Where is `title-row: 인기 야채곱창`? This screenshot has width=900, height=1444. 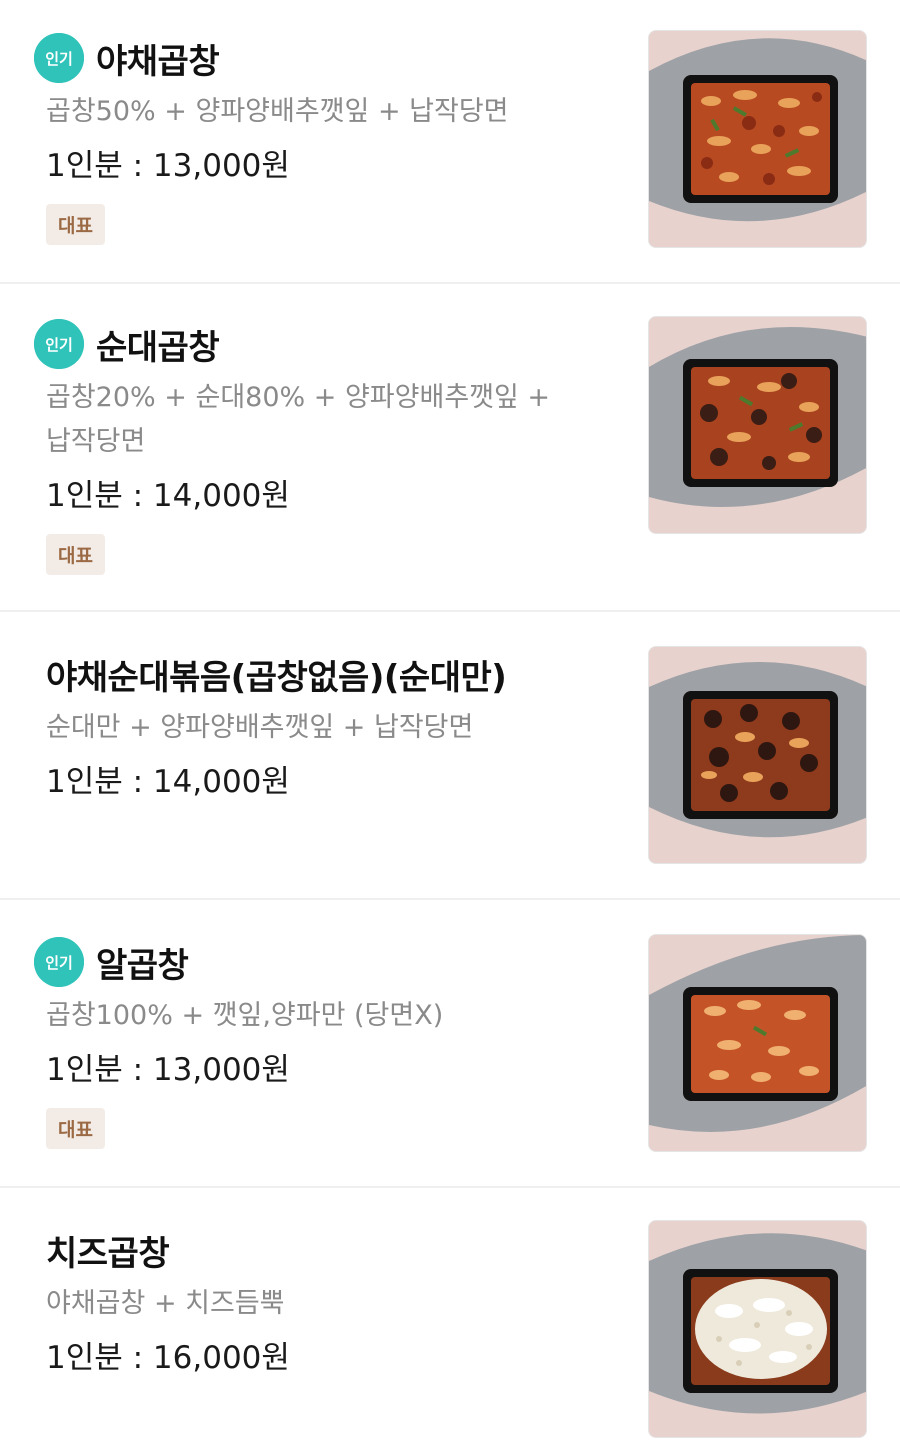
title-row: 인기 야채곱창 is located at coordinates (320, 58).